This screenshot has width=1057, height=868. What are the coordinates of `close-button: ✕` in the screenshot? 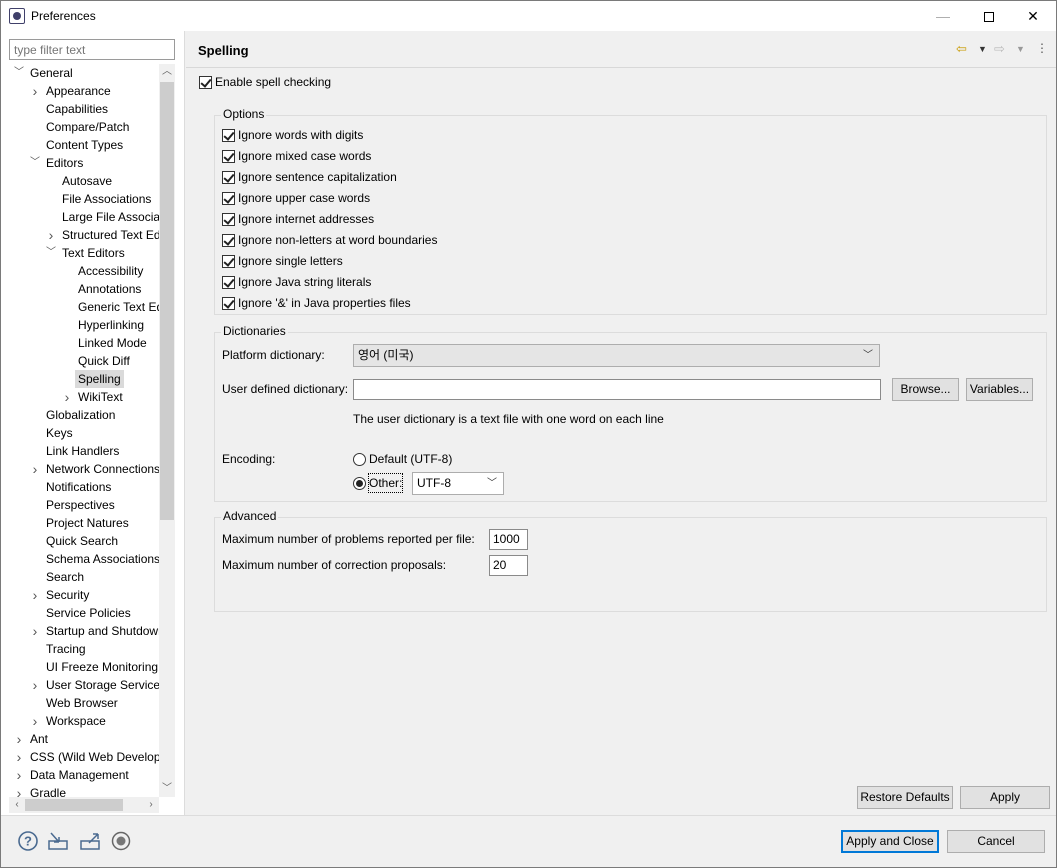 It's located at (1033, 16).